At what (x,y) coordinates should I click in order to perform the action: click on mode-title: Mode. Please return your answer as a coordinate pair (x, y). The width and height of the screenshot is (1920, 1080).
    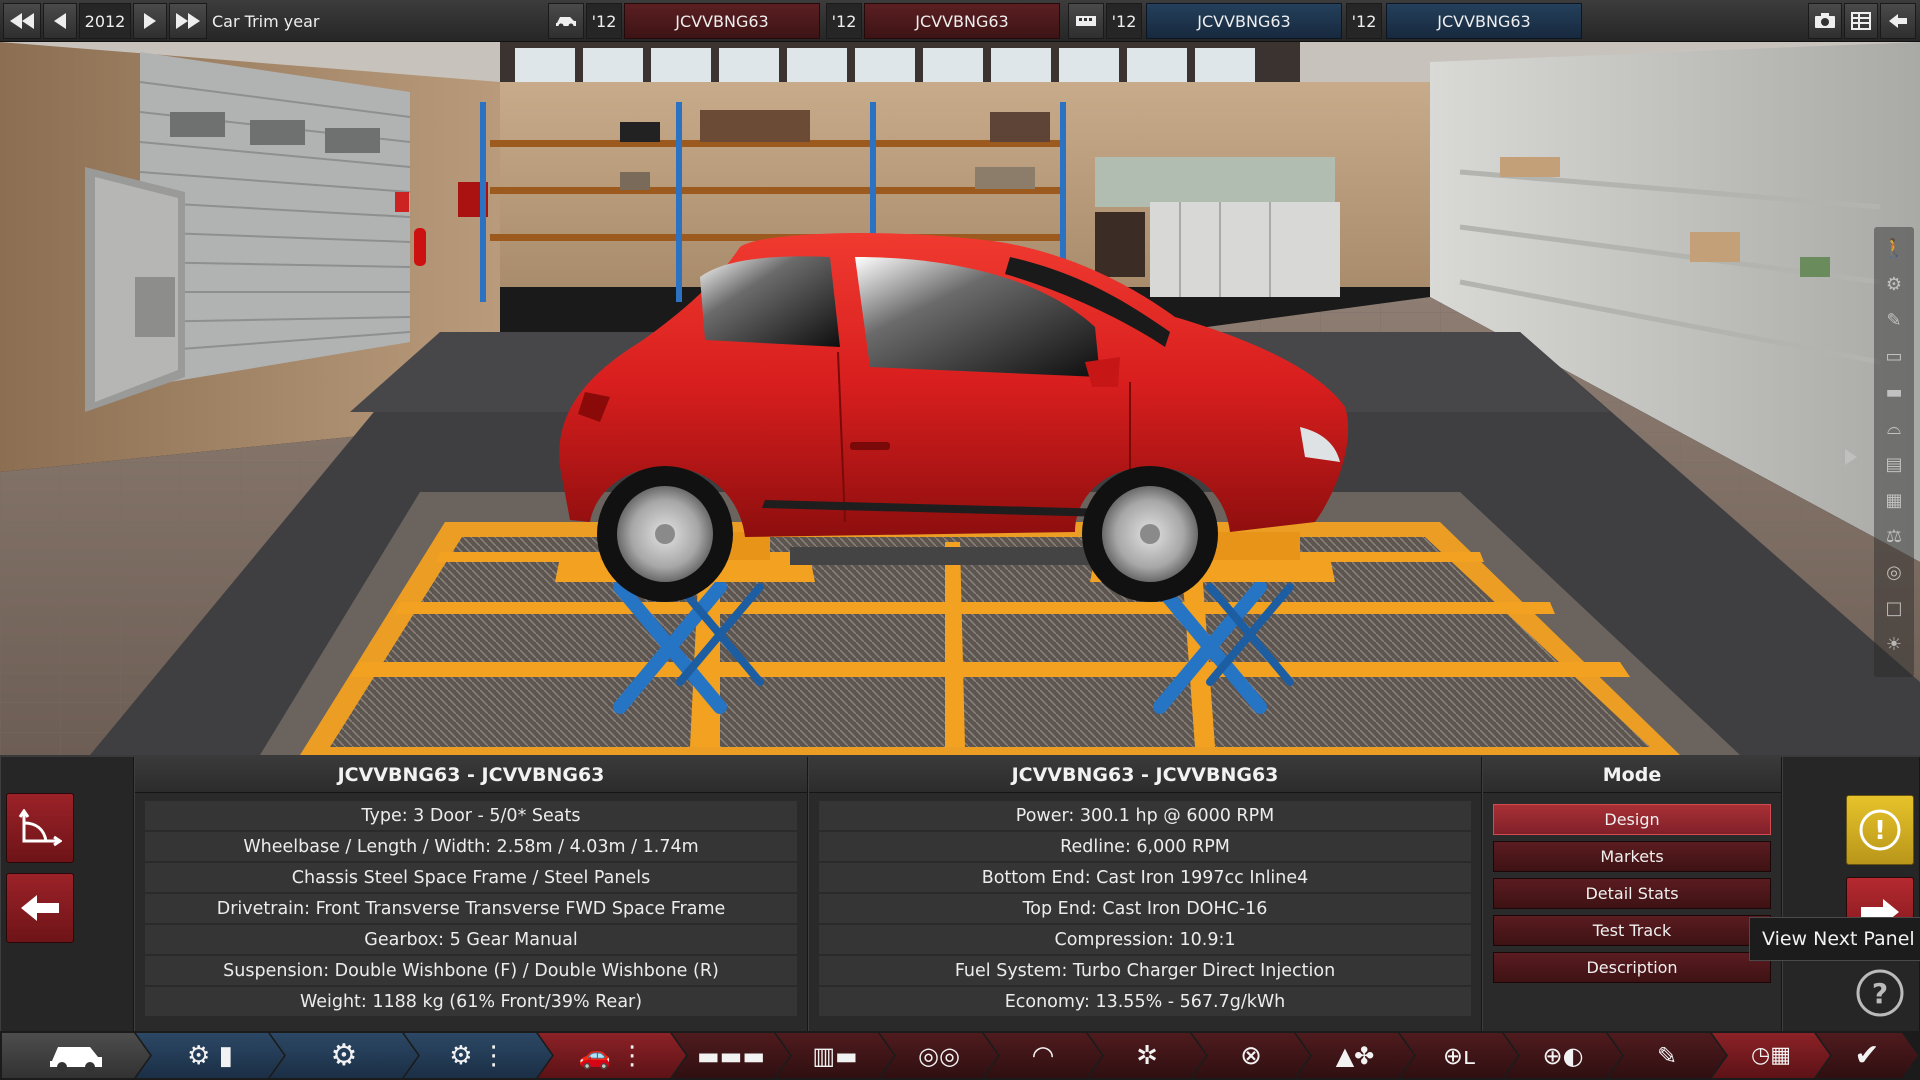
    Looking at the image, I should click on (1632, 775).